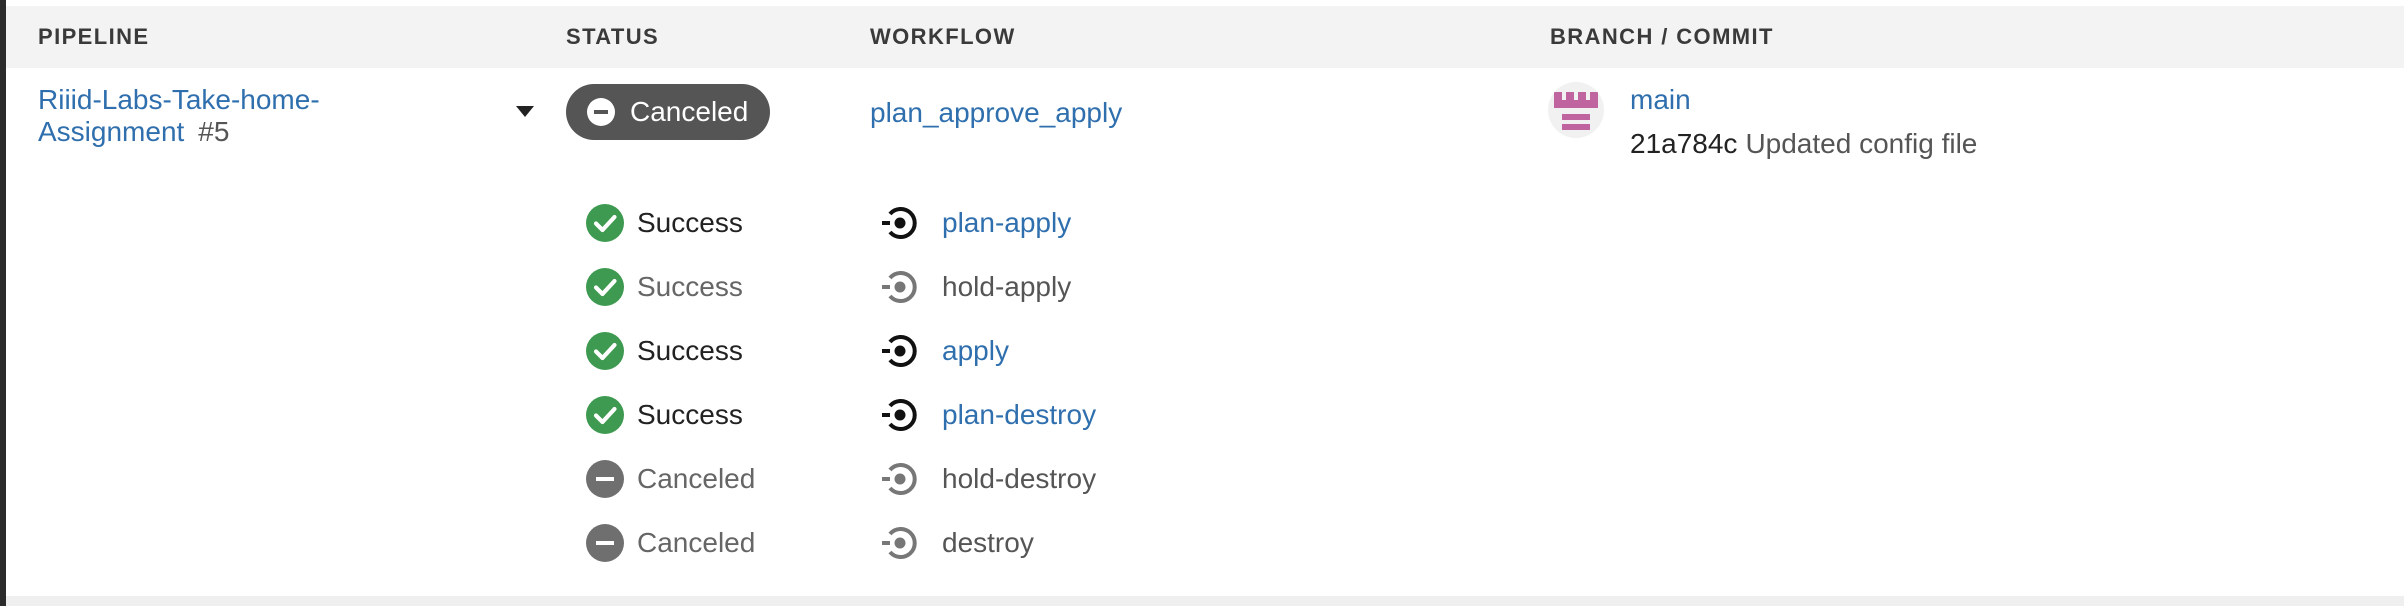 The width and height of the screenshot is (2404, 606). Describe the element at coordinates (996, 113) in the screenshot. I see `workflow-link: plan_approve_apply` at that location.